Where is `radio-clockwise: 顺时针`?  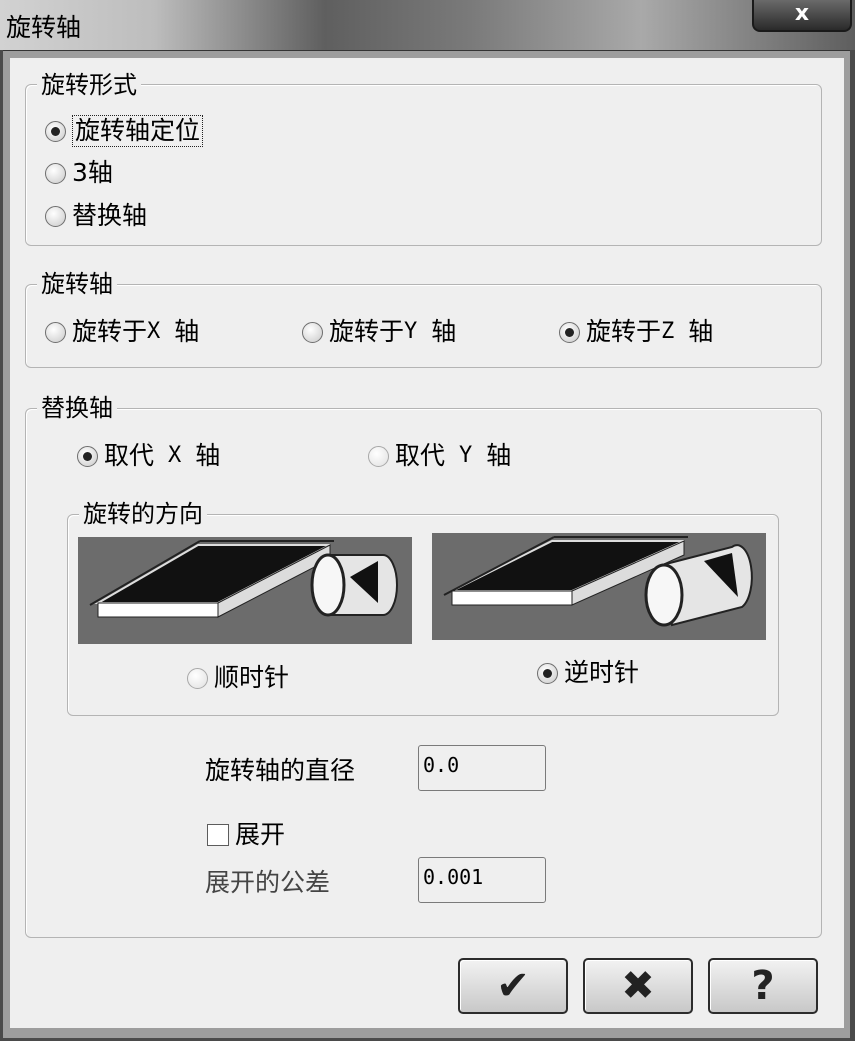
radio-clockwise: 顺时针 is located at coordinates (238, 678).